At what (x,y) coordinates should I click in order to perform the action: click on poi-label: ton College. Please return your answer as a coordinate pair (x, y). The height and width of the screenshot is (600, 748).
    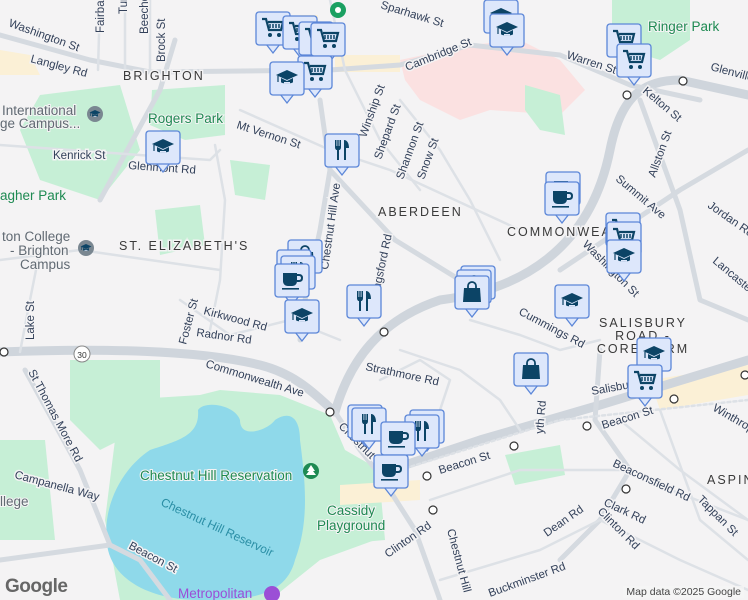
    Looking at the image, I should click on (36, 236).